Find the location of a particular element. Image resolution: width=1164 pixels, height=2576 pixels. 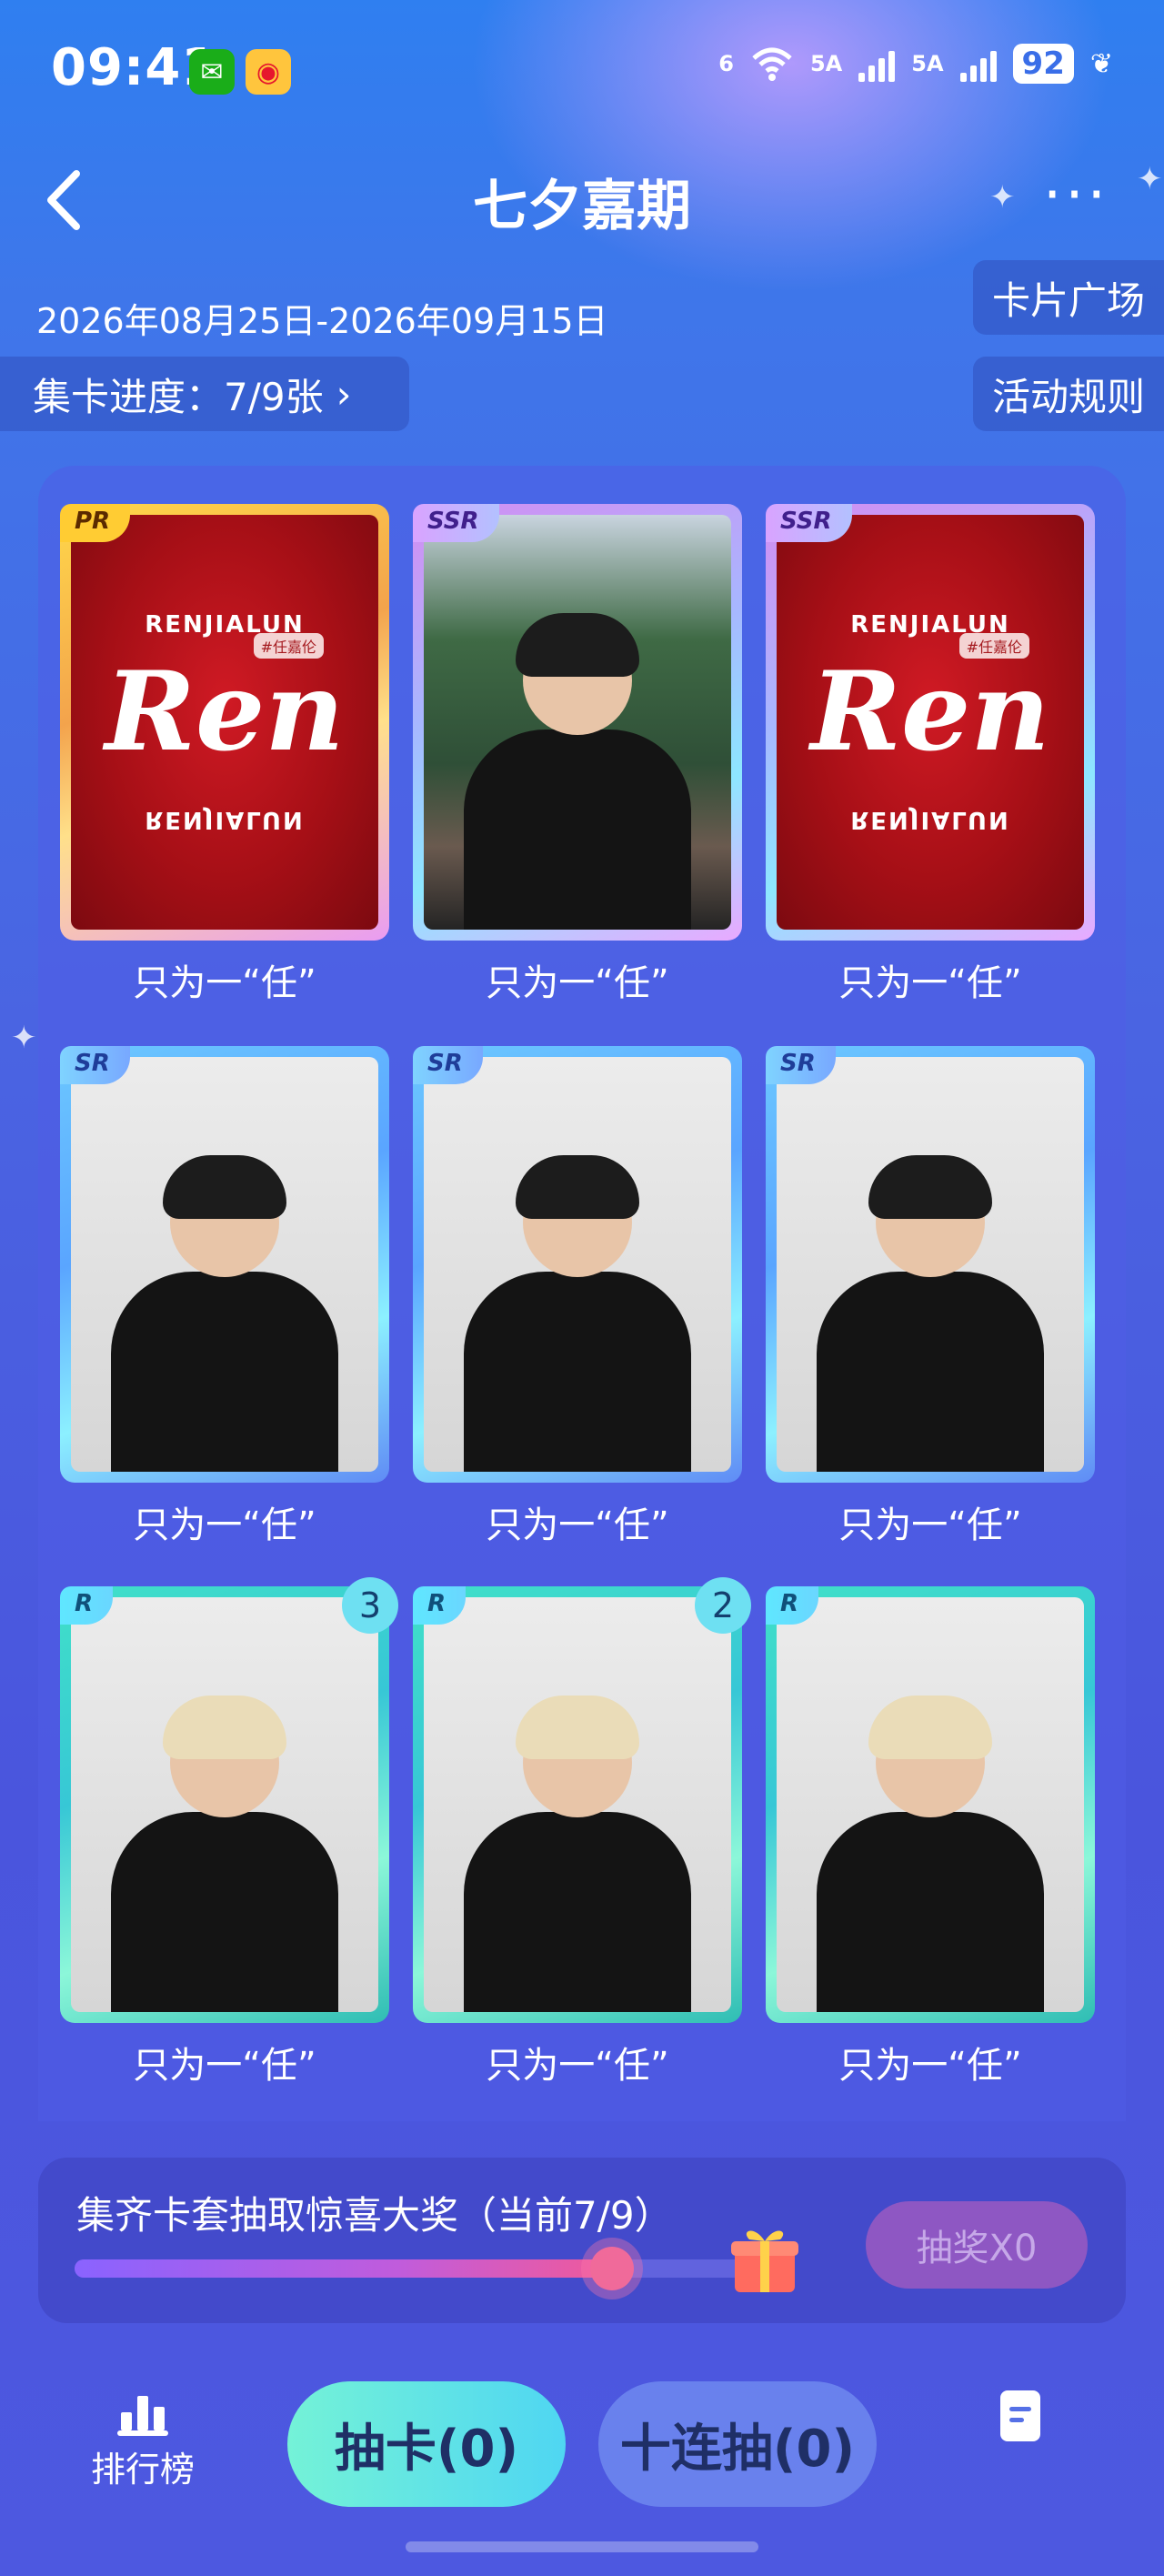

date-range: 2026年08月25日-2026年09月15日 is located at coordinates (322, 321).